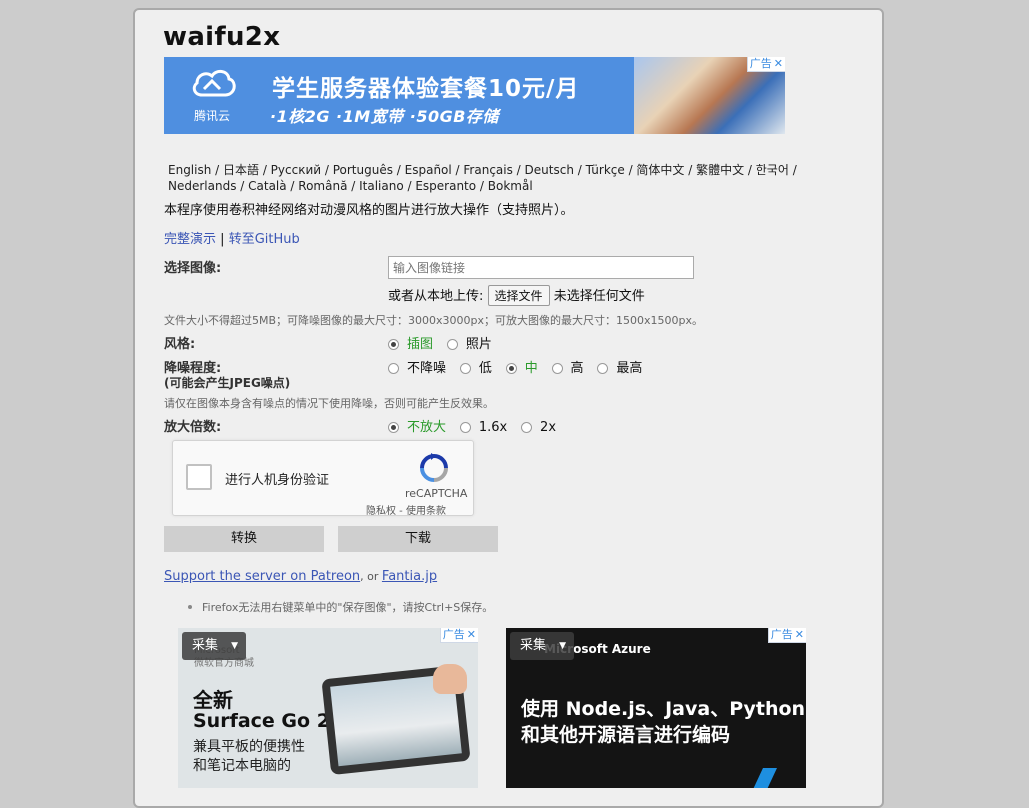 The width and height of the screenshot is (1029, 808). Describe the element at coordinates (426, 89) in the screenshot. I see `banner-headline: 学生服务器体验套餐10元/月` at that location.